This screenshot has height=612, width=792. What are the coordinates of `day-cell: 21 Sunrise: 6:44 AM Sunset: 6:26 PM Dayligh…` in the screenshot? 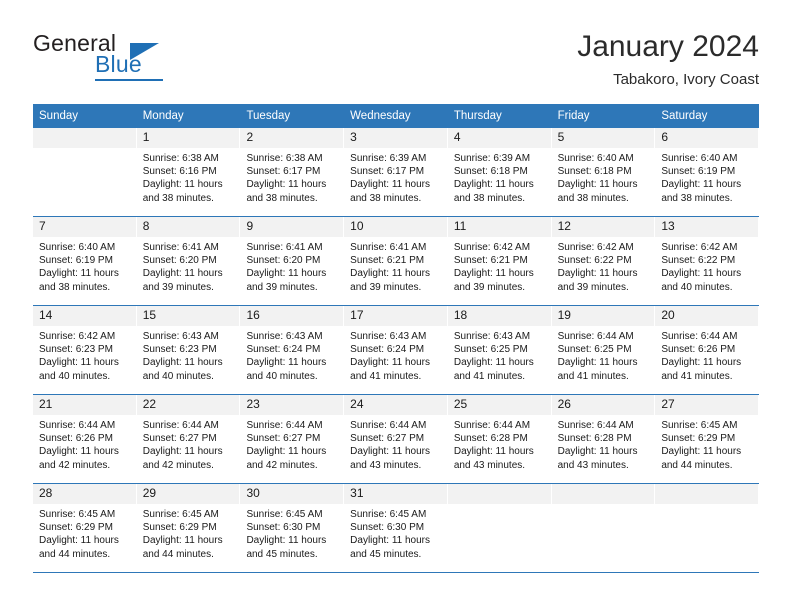 It's located at (85, 439).